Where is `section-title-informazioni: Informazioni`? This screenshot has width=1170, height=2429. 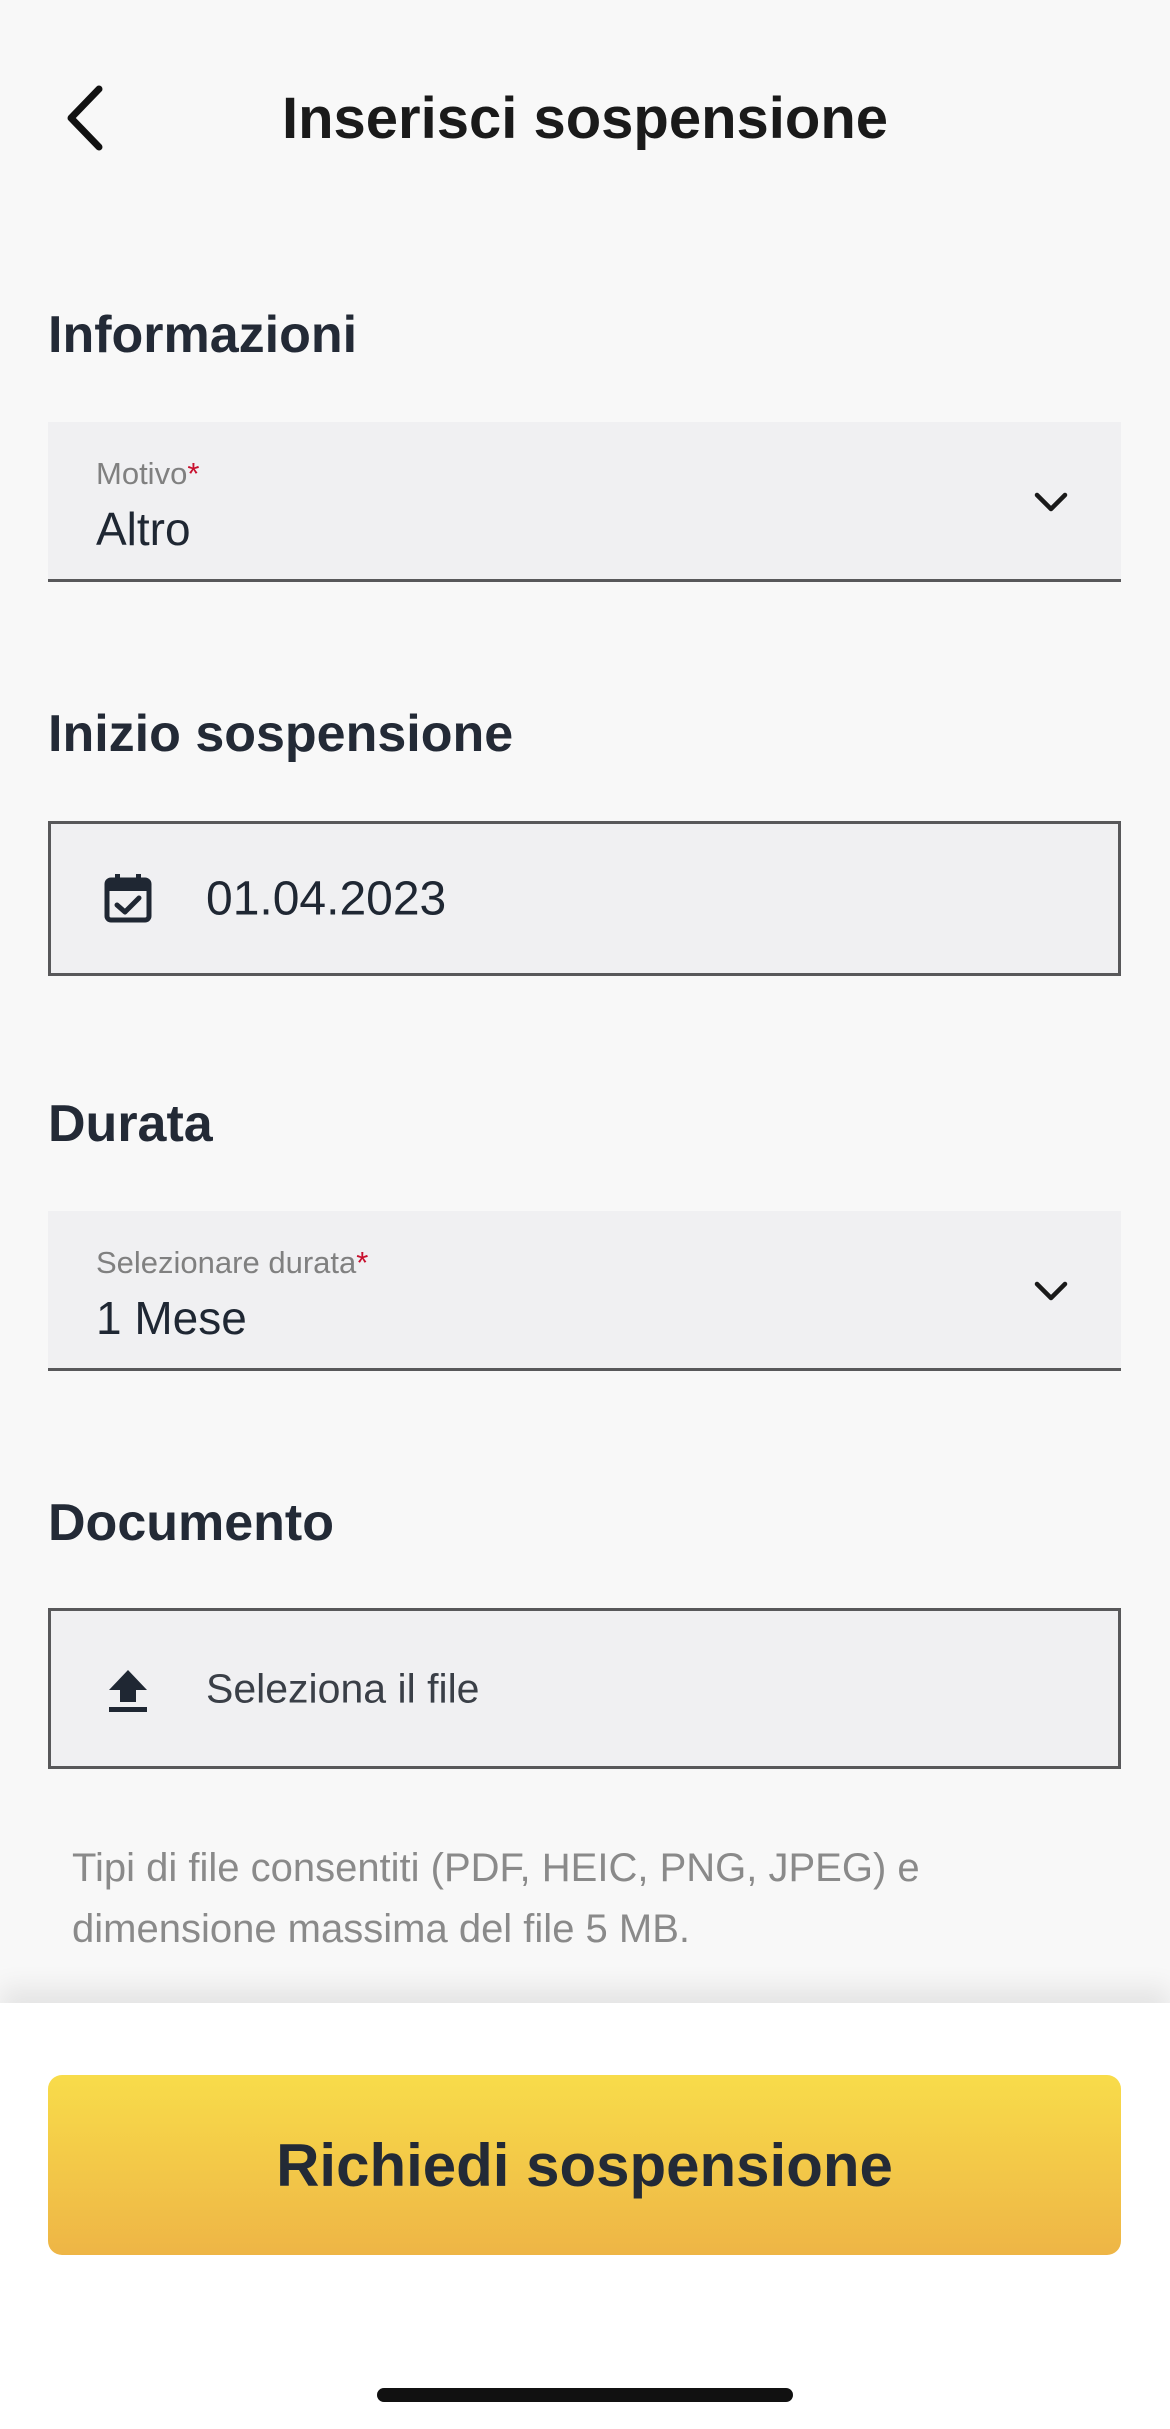 section-title-informazioni: Informazioni is located at coordinates (203, 335).